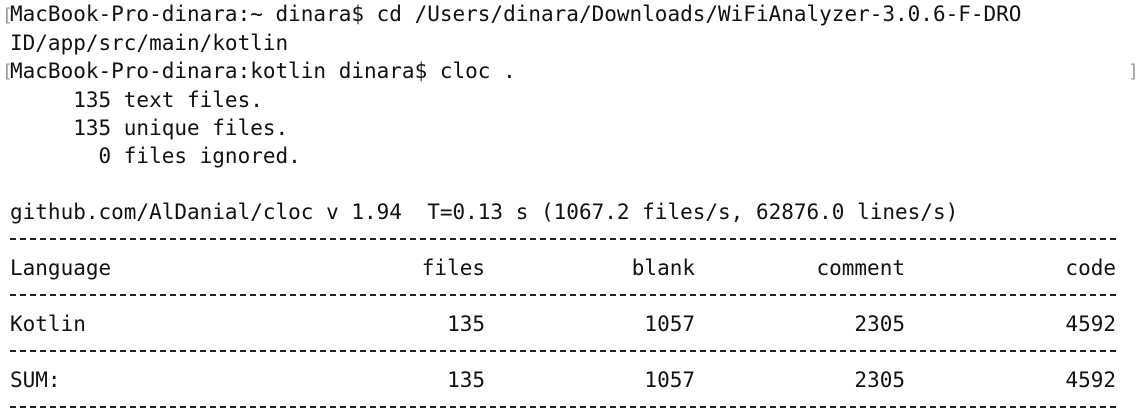 This screenshot has width=1136, height=420. Describe the element at coordinates (1132, 72) in the screenshot. I see `prompt-mark: ]` at that location.